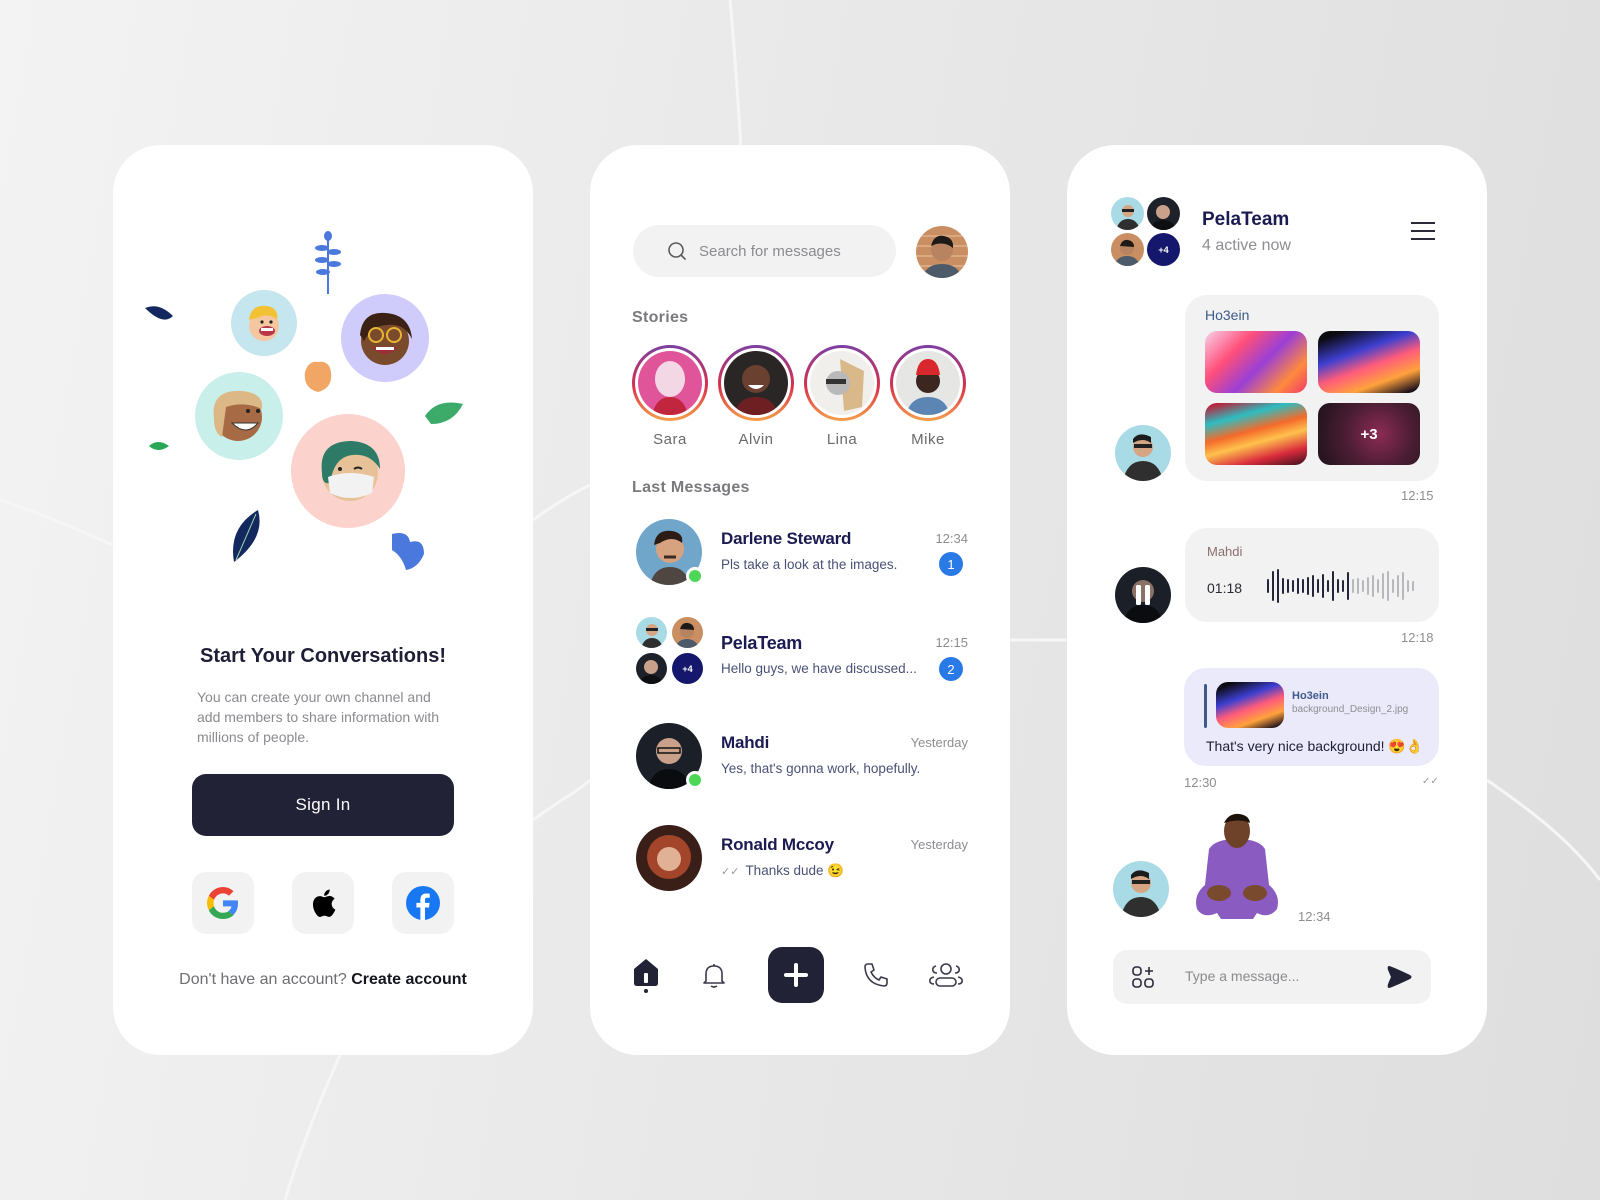 Image resolution: width=1600 pixels, height=1200 pixels. I want to click on unread-badge: 2, so click(951, 669).